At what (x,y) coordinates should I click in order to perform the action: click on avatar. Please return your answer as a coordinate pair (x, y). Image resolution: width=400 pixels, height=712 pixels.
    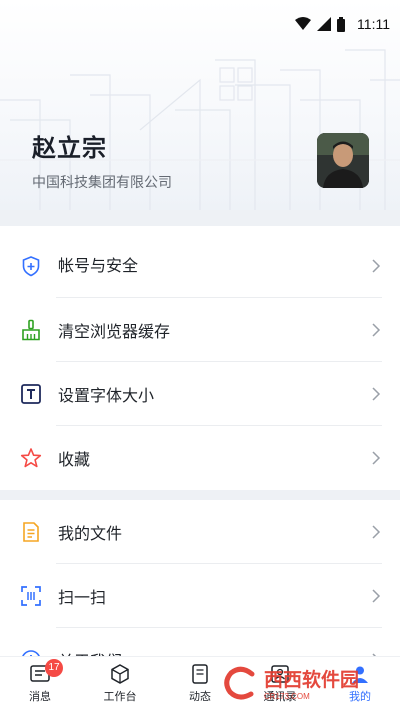
    Looking at the image, I should click on (343, 160).